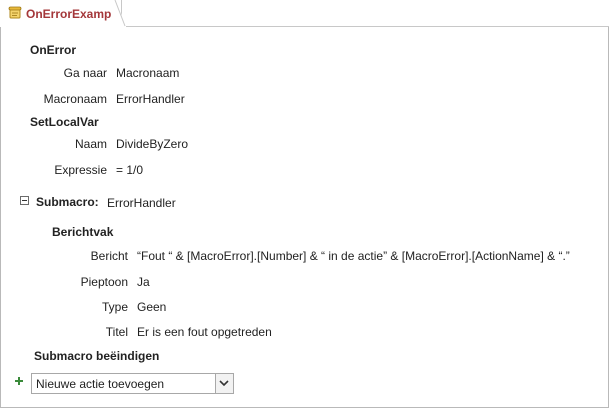 The height and width of the screenshot is (408, 609). I want to click on add-action-combobox: Nieuwe actie toevoegen, so click(132, 383).